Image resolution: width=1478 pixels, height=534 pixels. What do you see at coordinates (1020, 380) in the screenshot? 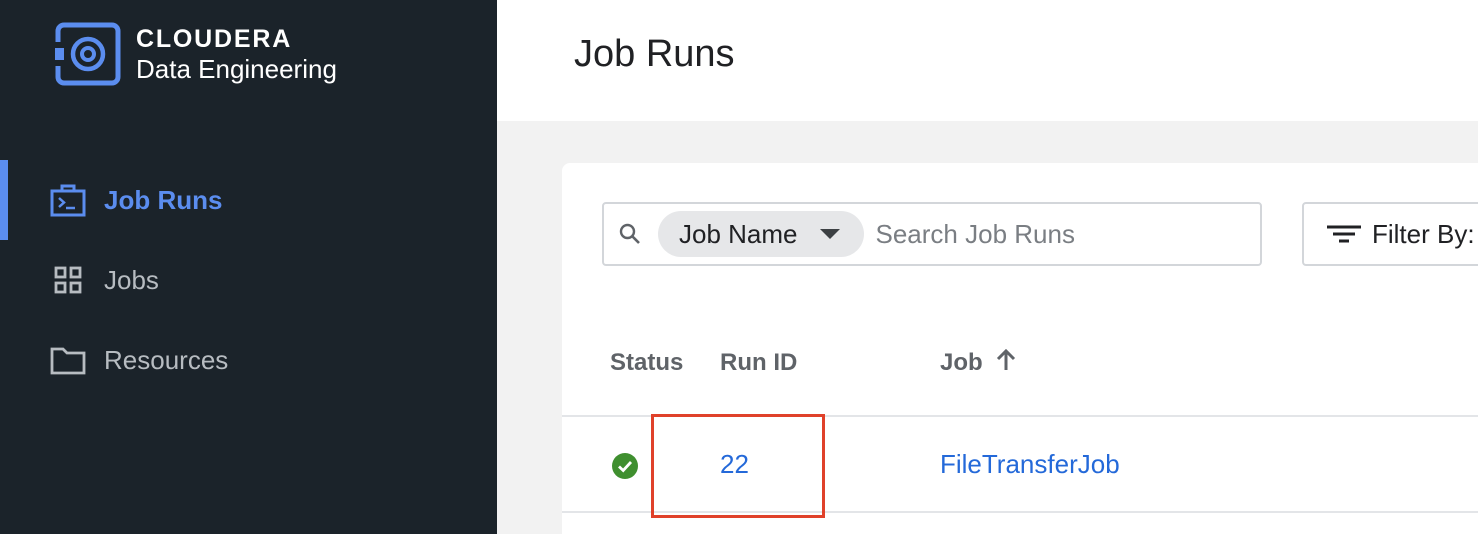
I see `table-header: Status Run ID Job` at bounding box center [1020, 380].